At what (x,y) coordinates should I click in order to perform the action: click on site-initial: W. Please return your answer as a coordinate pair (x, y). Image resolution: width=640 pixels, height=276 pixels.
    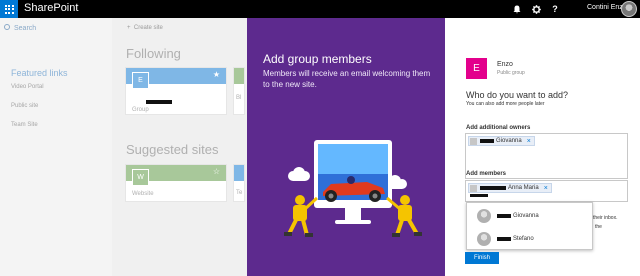
    Looking at the image, I should click on (140, 177).